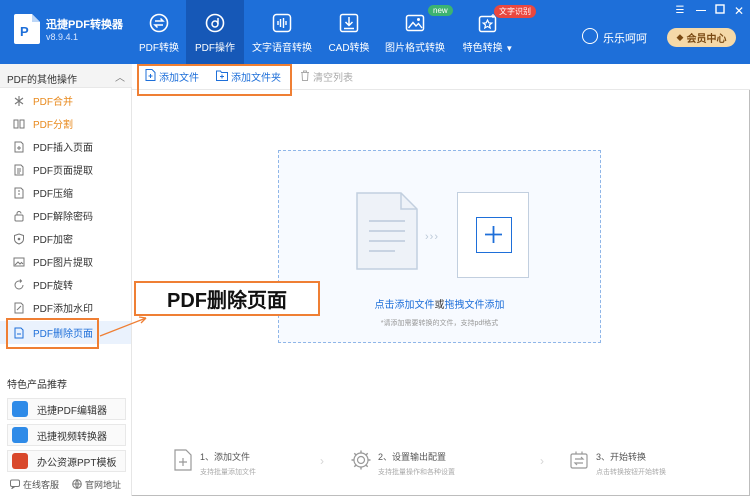 The height and width of the screenshot is (496, 750). Describe the element at coordinates (63, 171) in the screenshot. I see `sidebar-item-label: PDF页面提取` at that location.